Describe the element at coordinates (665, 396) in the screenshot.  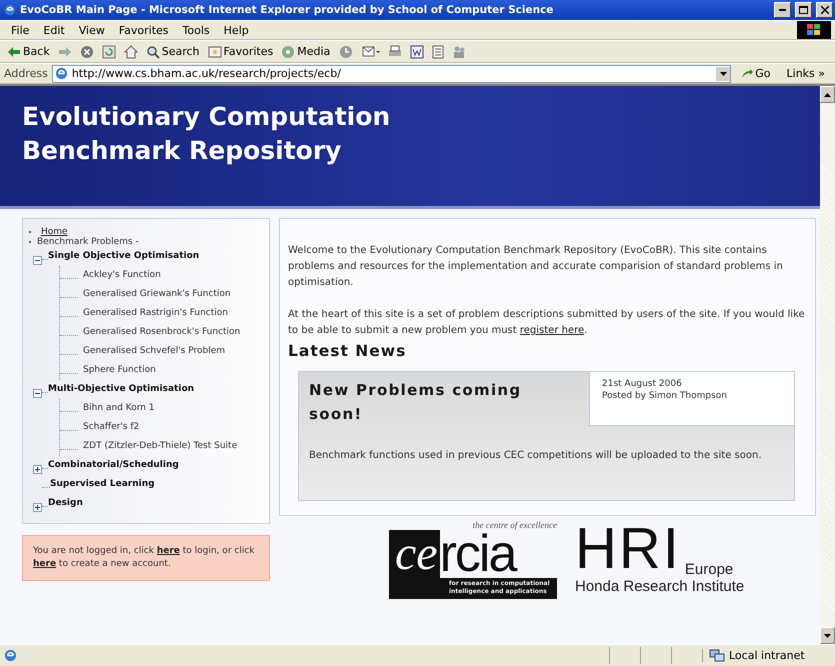
I see `news-author: Posted by Simon Thompson` at that location.